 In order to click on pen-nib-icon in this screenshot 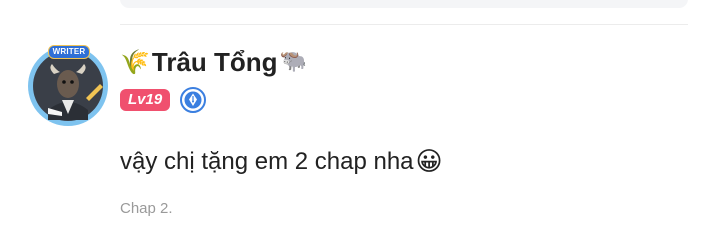, I will do `click(193, 100)`.